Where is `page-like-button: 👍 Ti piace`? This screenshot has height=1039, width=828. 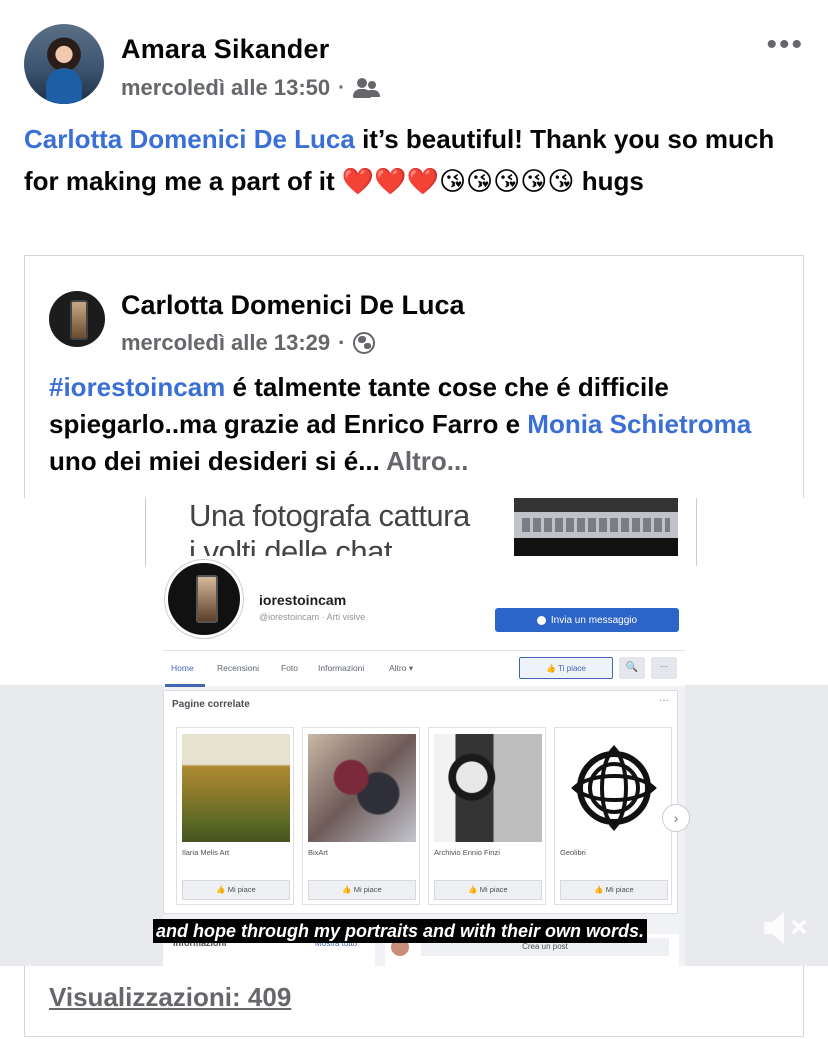 page-like-button: 👍 Ti piace is located at coordinates (566, 668).